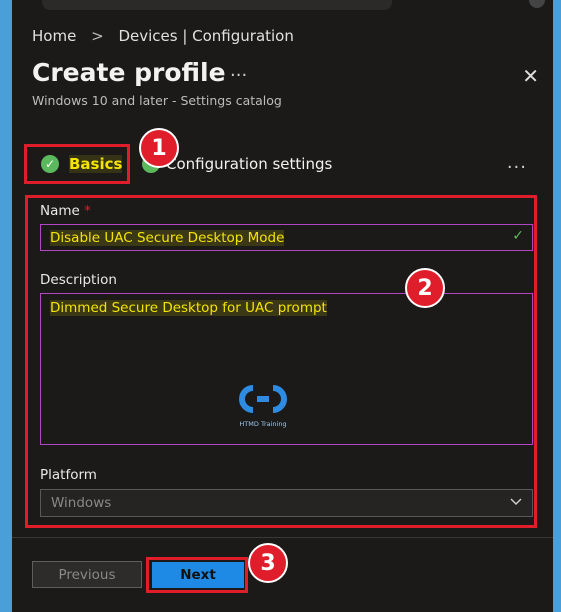 This screenshot has width=561, height=612. I want to click on name-input: Disable UAC Secure Desktop Mode ✓, so click(286, 237).